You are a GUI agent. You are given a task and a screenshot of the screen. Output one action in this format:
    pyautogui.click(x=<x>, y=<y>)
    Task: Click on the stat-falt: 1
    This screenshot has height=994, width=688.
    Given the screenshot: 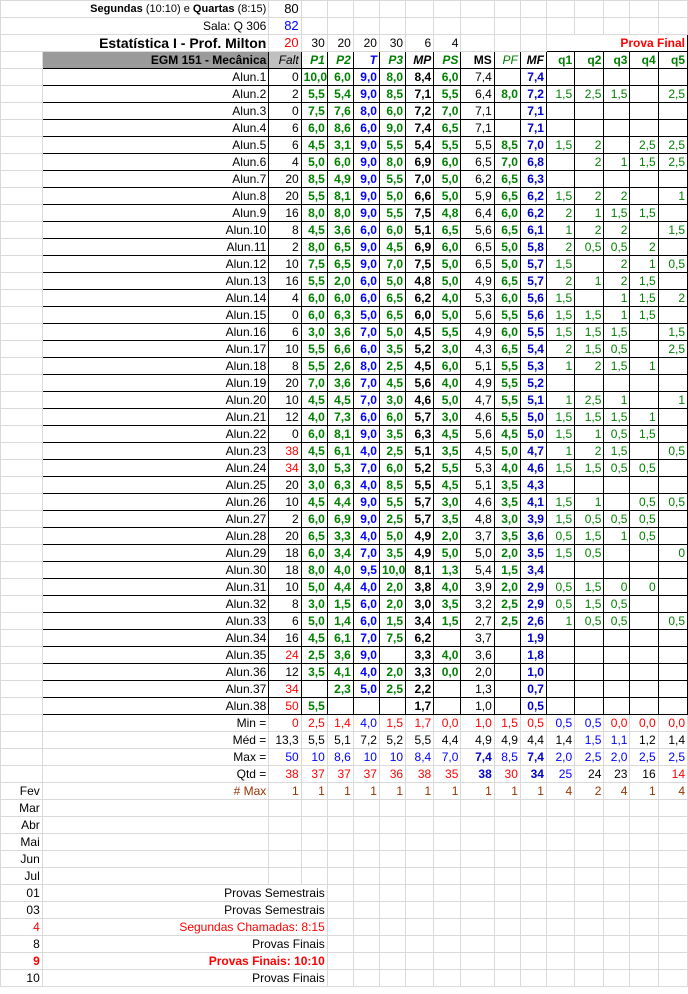 What is the action you would take?
    pyautogui.click(x=285, y=791)
    